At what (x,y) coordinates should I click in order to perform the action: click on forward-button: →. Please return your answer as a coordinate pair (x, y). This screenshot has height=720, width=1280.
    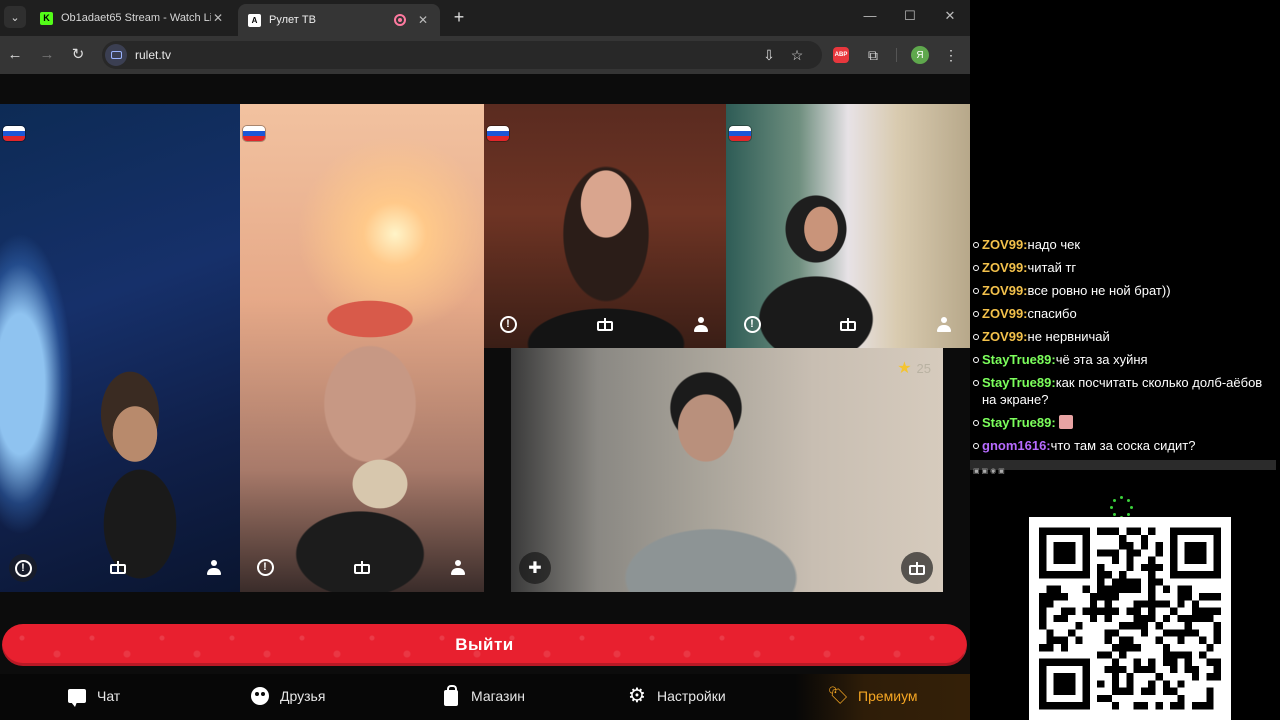
    Looking at the image, I should click on (47, 55).